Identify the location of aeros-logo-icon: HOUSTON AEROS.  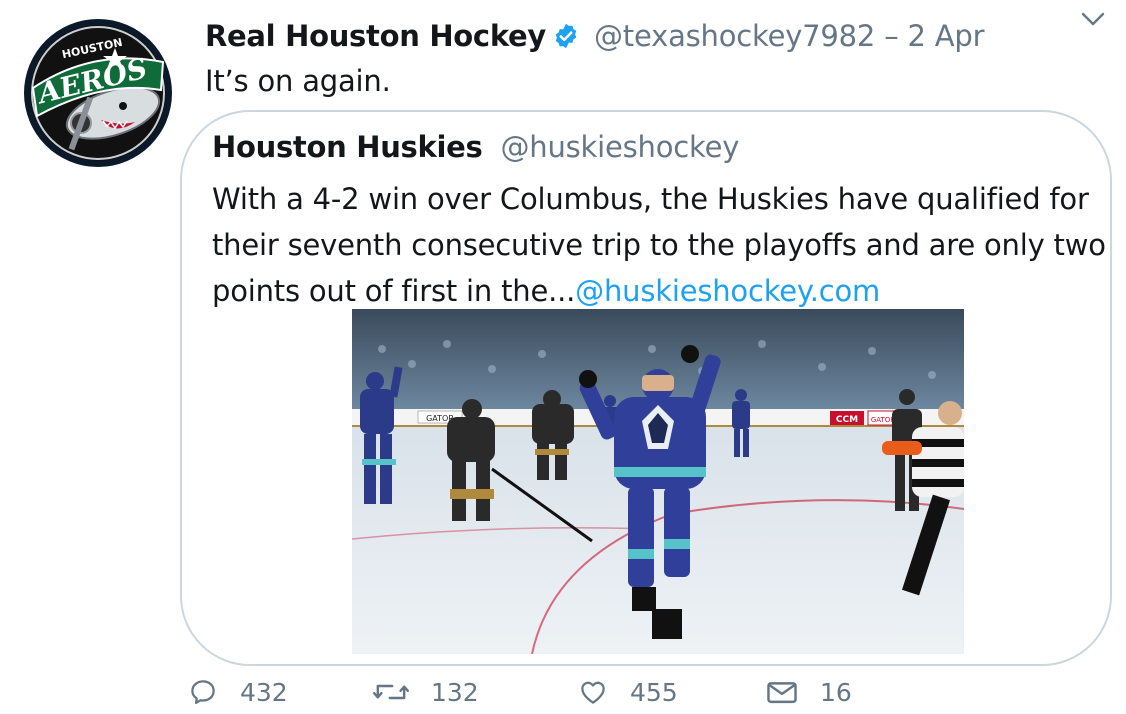
(98, 93).